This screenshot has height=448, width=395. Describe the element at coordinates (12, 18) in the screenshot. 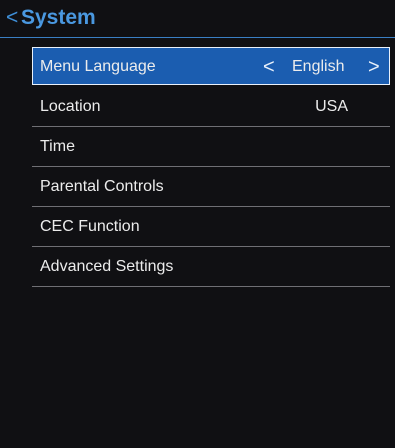

I see `back-chevron-icon: <` at that location.